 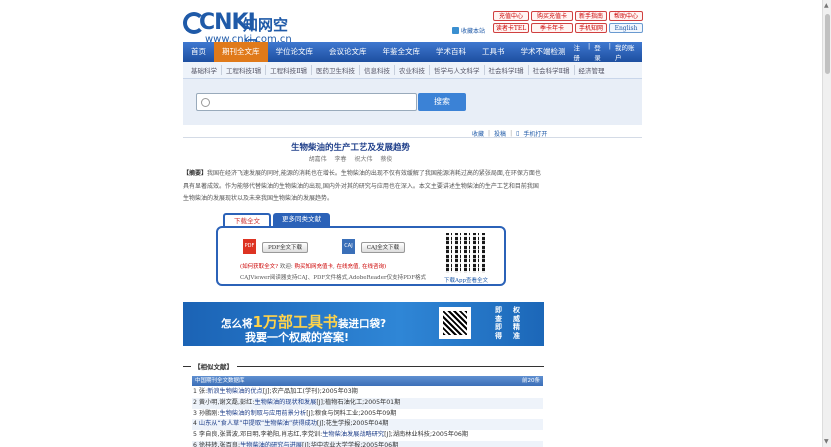 I want to click on related-row-source: [J];植物石油化工;2005年01期, so click(x=358, y=402).